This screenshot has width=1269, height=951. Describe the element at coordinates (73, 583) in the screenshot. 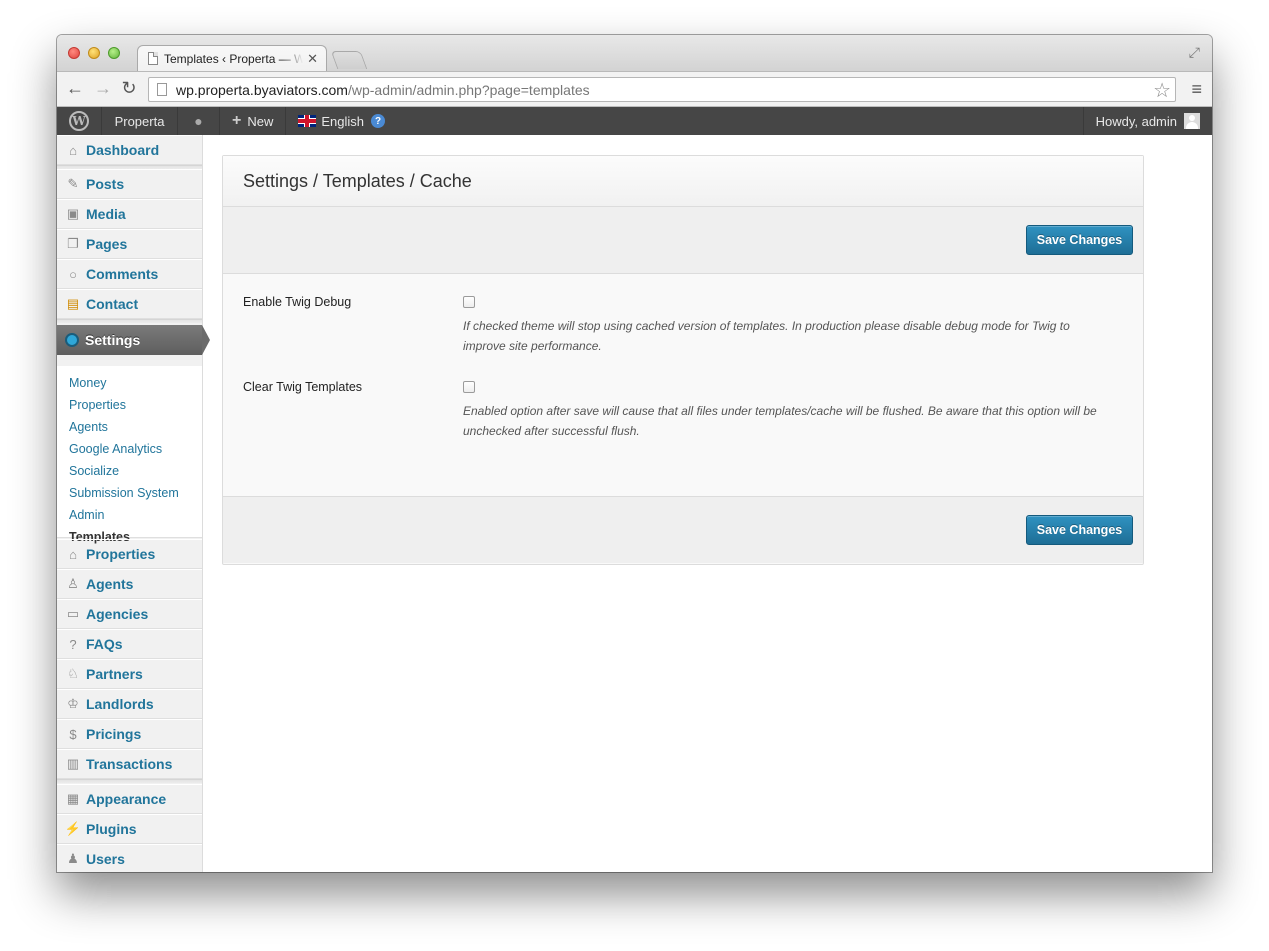

I see `user-icon: ♙` at that location.